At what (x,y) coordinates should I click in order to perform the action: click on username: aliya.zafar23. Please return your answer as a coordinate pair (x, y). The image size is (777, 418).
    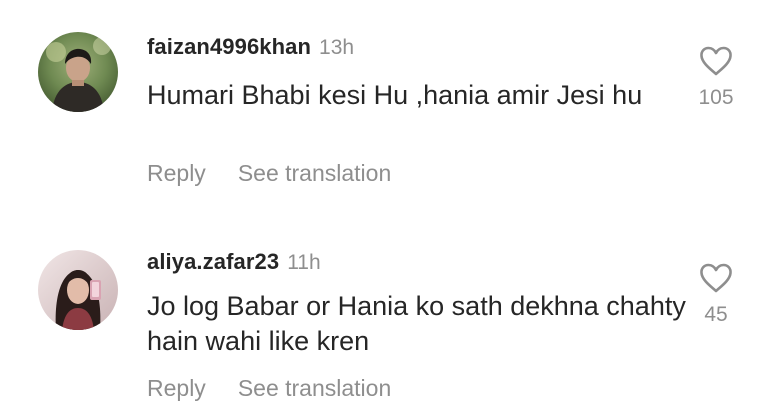
    Looking at the image, I should click on (213, 261).